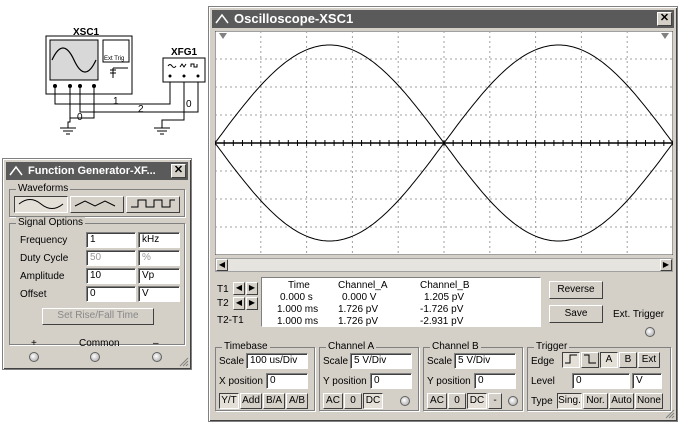  I want to click on scroll-right-icon: ▶, so click(666, 265).